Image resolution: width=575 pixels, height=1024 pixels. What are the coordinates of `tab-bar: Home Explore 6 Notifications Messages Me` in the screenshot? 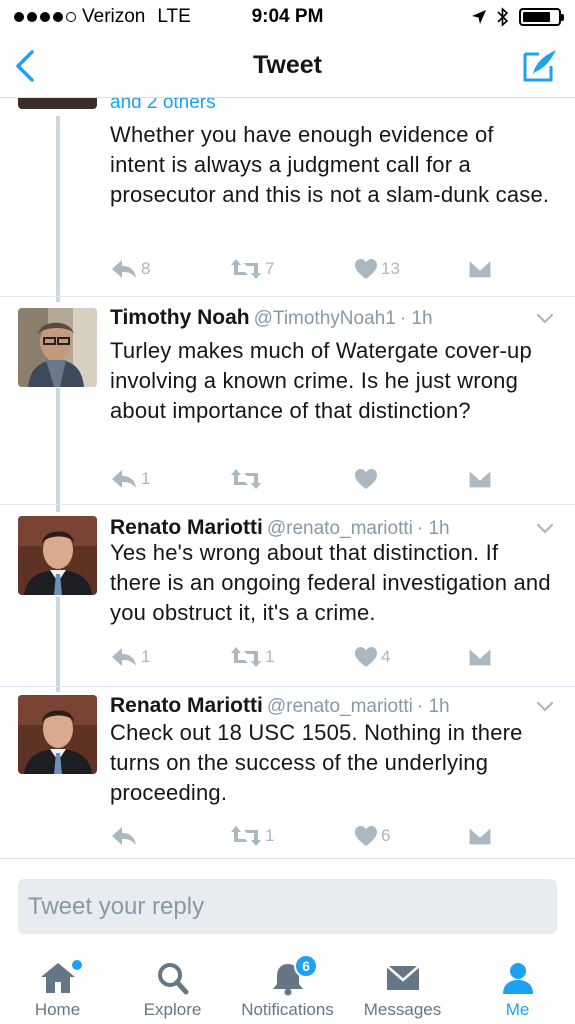 It's located at (287, 985).